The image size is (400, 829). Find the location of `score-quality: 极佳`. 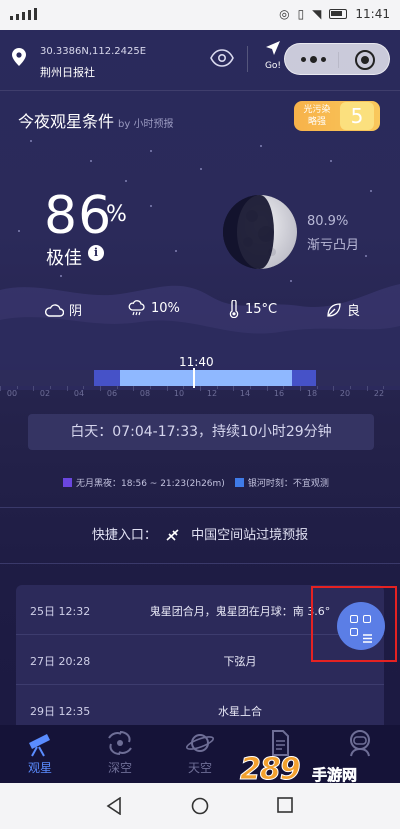

score-quality: 极佳 is located at coordinates (64, 258).